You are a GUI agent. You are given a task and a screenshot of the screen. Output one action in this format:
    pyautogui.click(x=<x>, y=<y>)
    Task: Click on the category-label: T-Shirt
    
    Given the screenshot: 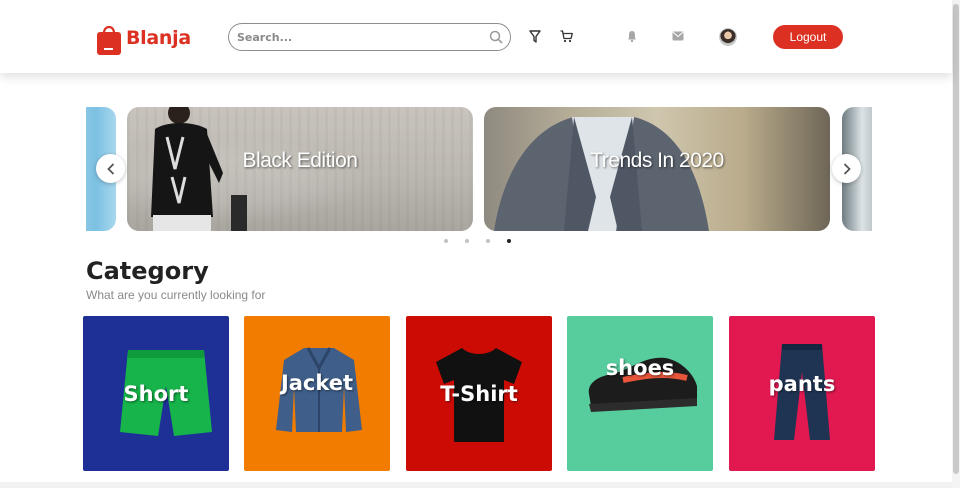 What is the action you would take?
    pyautogui.click(x=479, y=394)
    